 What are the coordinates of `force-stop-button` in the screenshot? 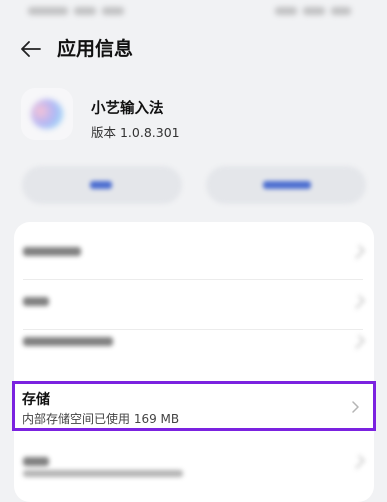 It's located at (286, 185).